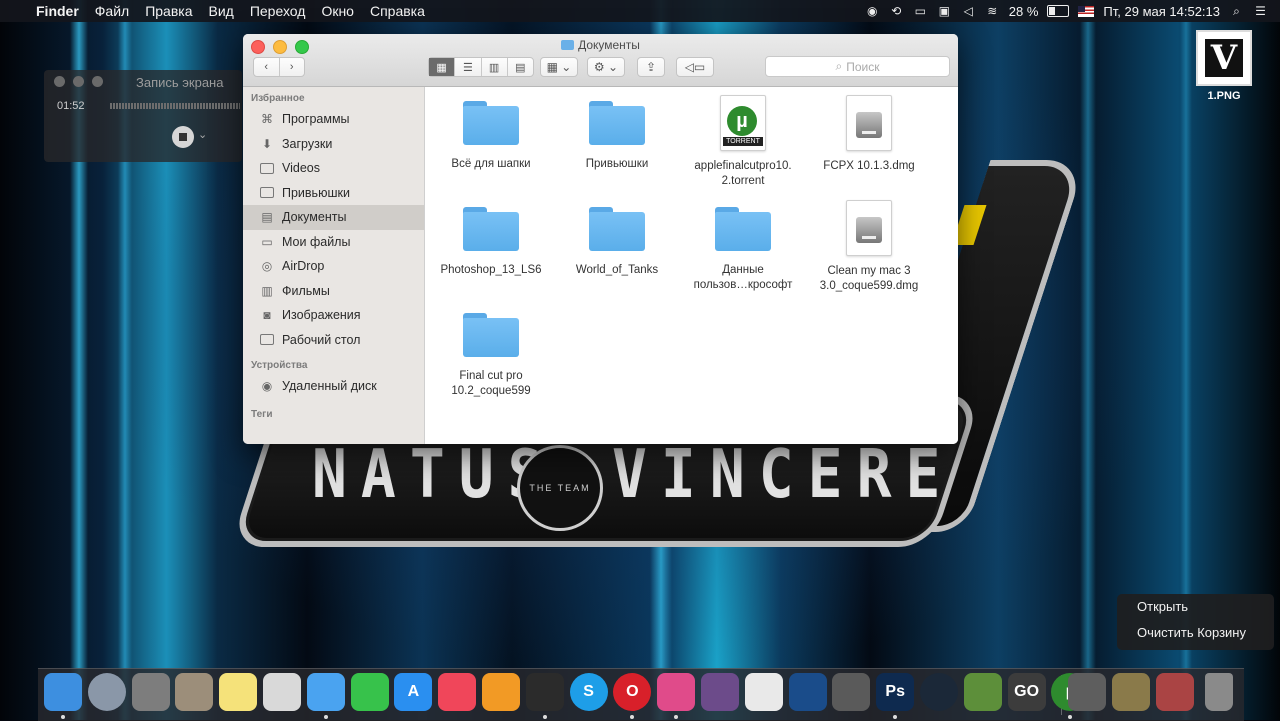 This screenshot has width=1280, height=721. I want to click on stop-recording-button, so click(183, 137).